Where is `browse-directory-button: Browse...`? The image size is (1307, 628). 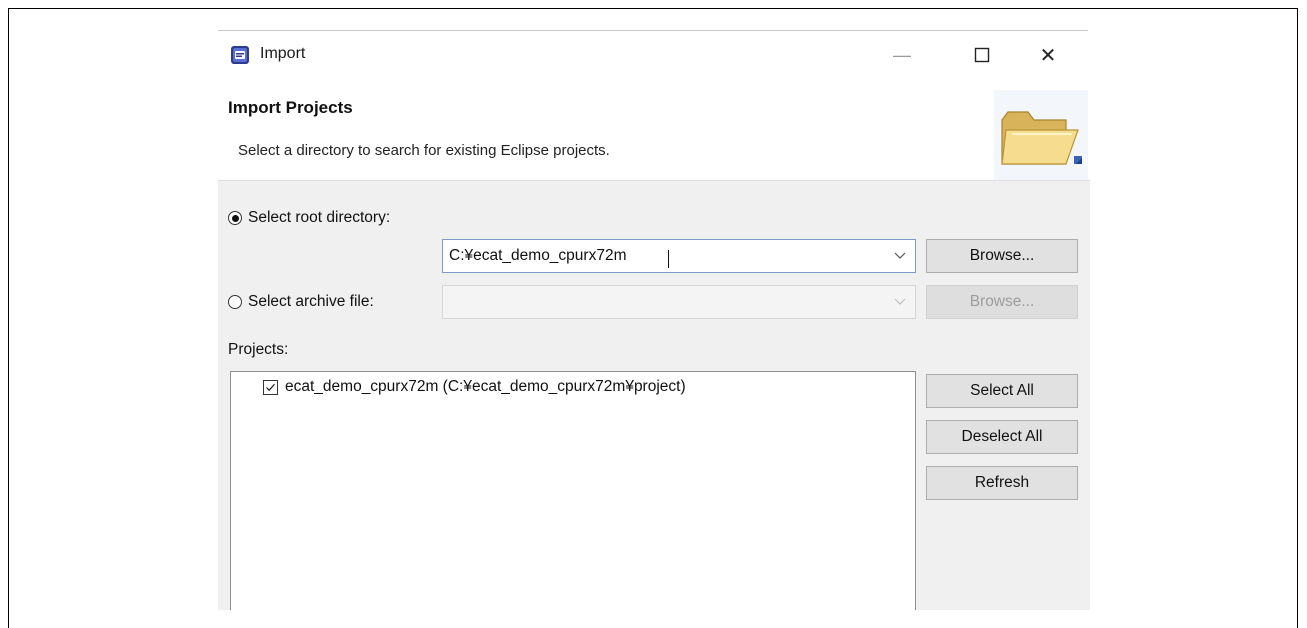
browse-directory-button: Browse... is located at coordinates (1002, 256).